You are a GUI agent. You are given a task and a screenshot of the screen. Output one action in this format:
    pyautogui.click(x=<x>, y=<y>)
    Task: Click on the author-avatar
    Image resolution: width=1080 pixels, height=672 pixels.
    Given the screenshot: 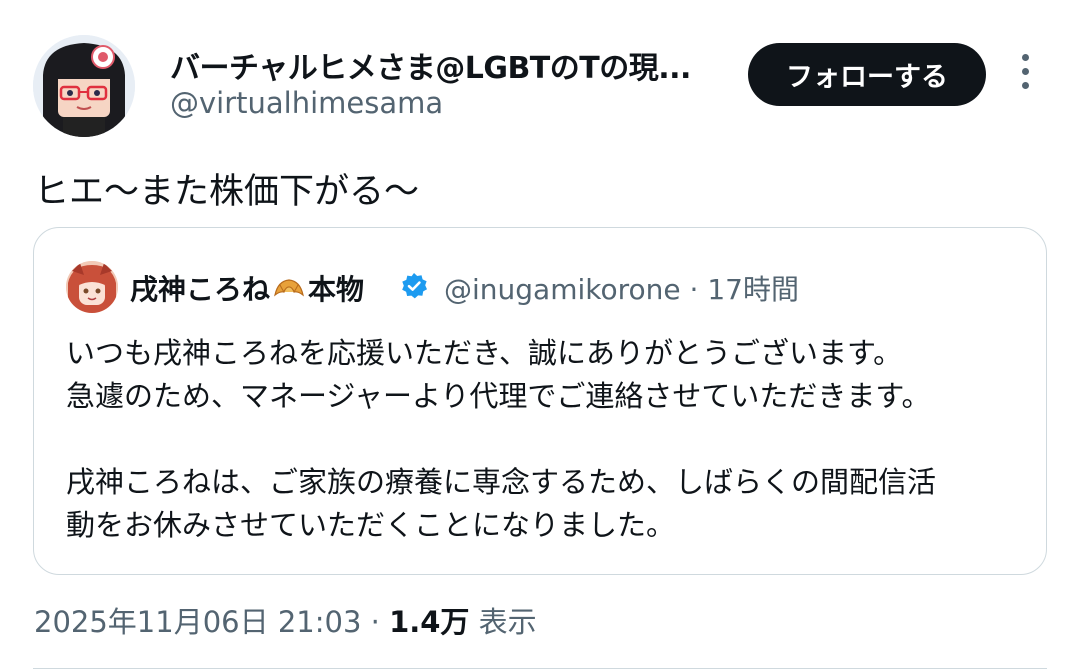 What is the action you would take?
    pyautogui.click(x=84, y=86)
    